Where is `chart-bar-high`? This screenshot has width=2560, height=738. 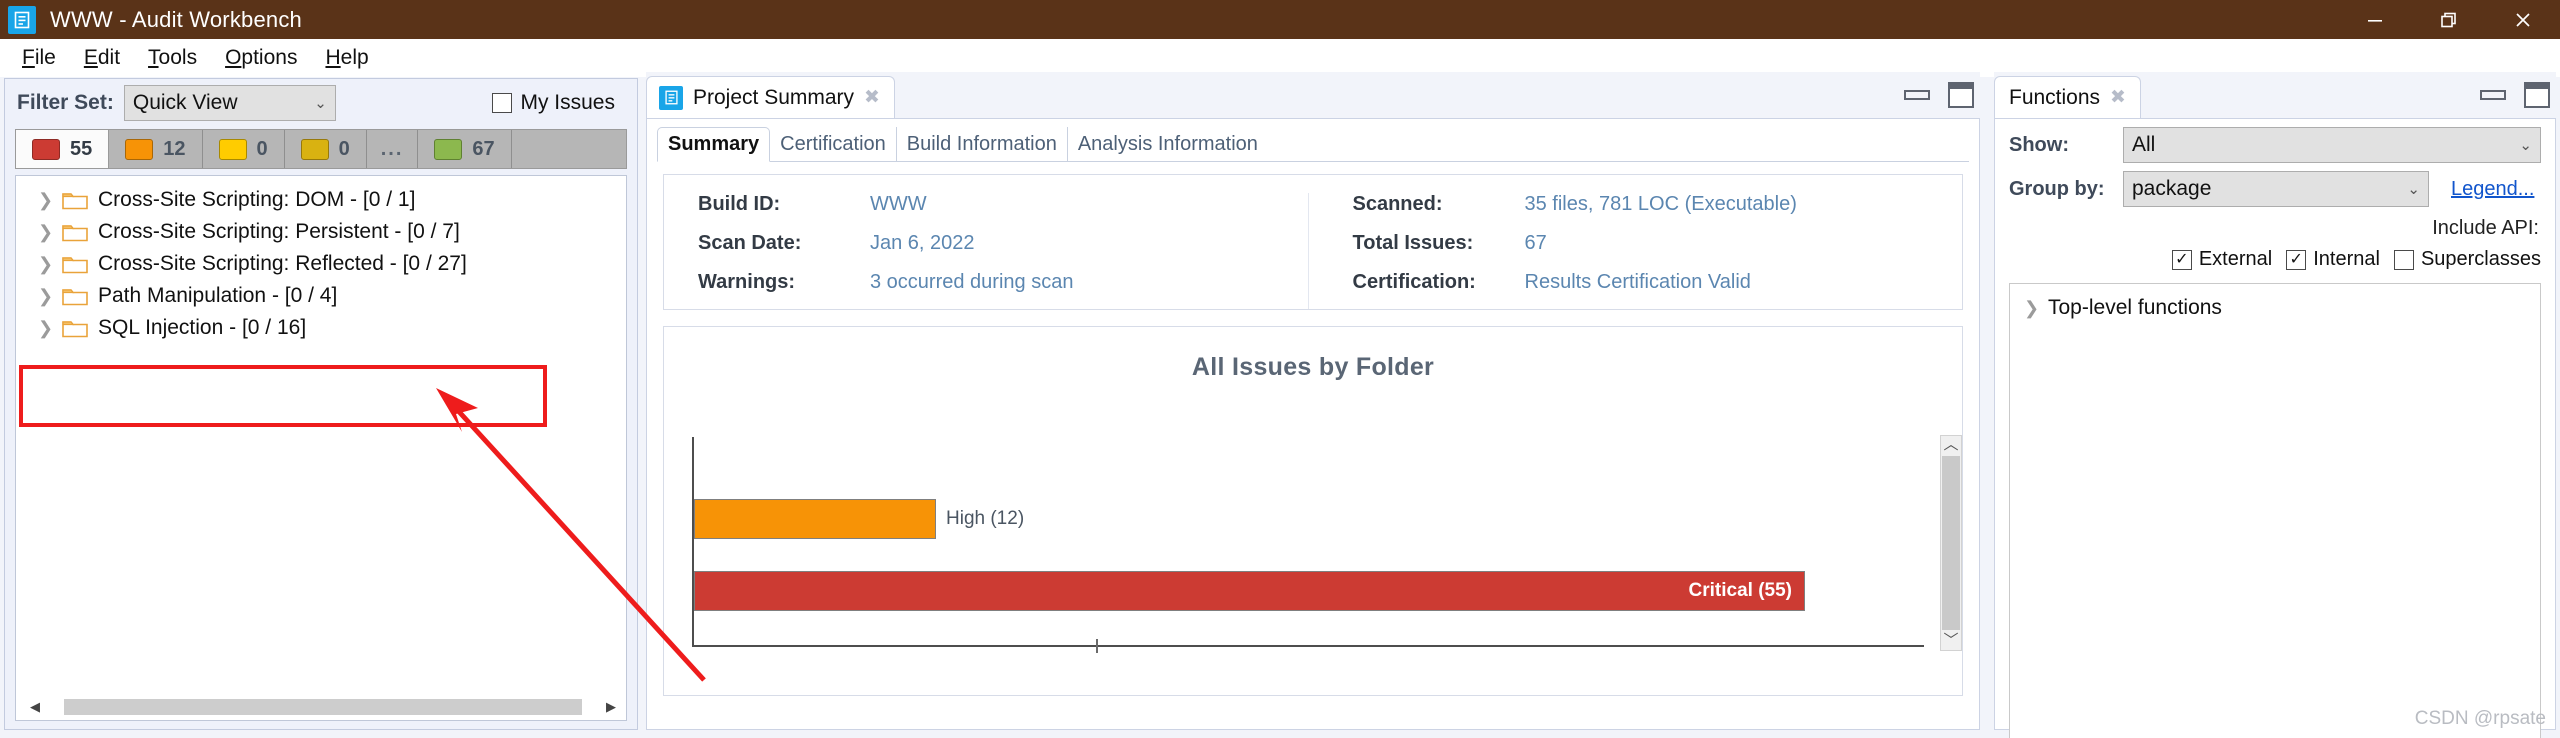
chart-bar-high is located at coordinates (815, 519).